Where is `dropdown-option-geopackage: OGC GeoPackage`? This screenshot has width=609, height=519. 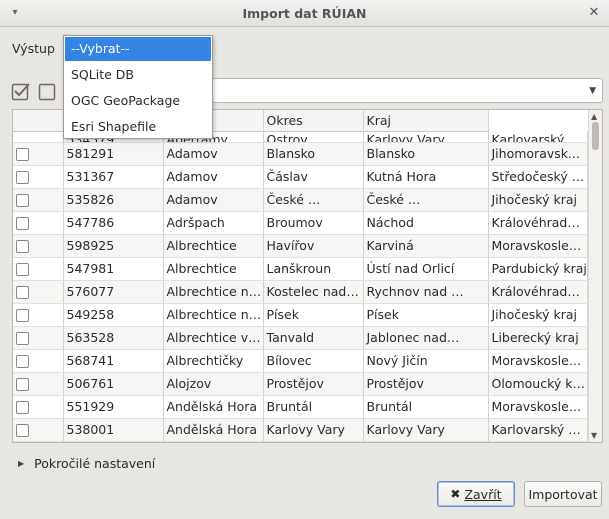
dropdown-option-geopackage: OGC GeoPackage is located at coordinates (138, 101).